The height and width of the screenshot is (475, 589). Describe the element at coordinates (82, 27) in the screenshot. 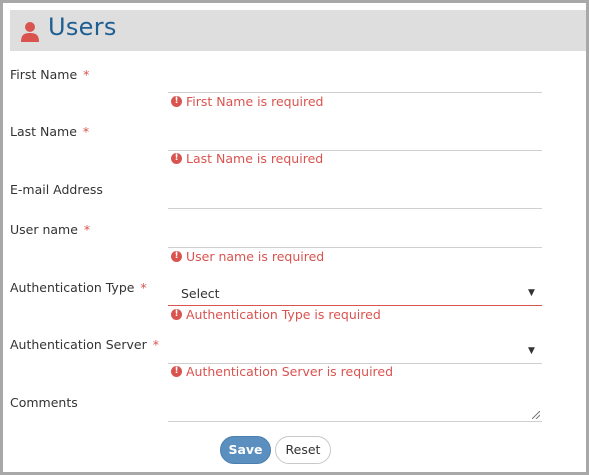

I see `page-title: Users` at that location.